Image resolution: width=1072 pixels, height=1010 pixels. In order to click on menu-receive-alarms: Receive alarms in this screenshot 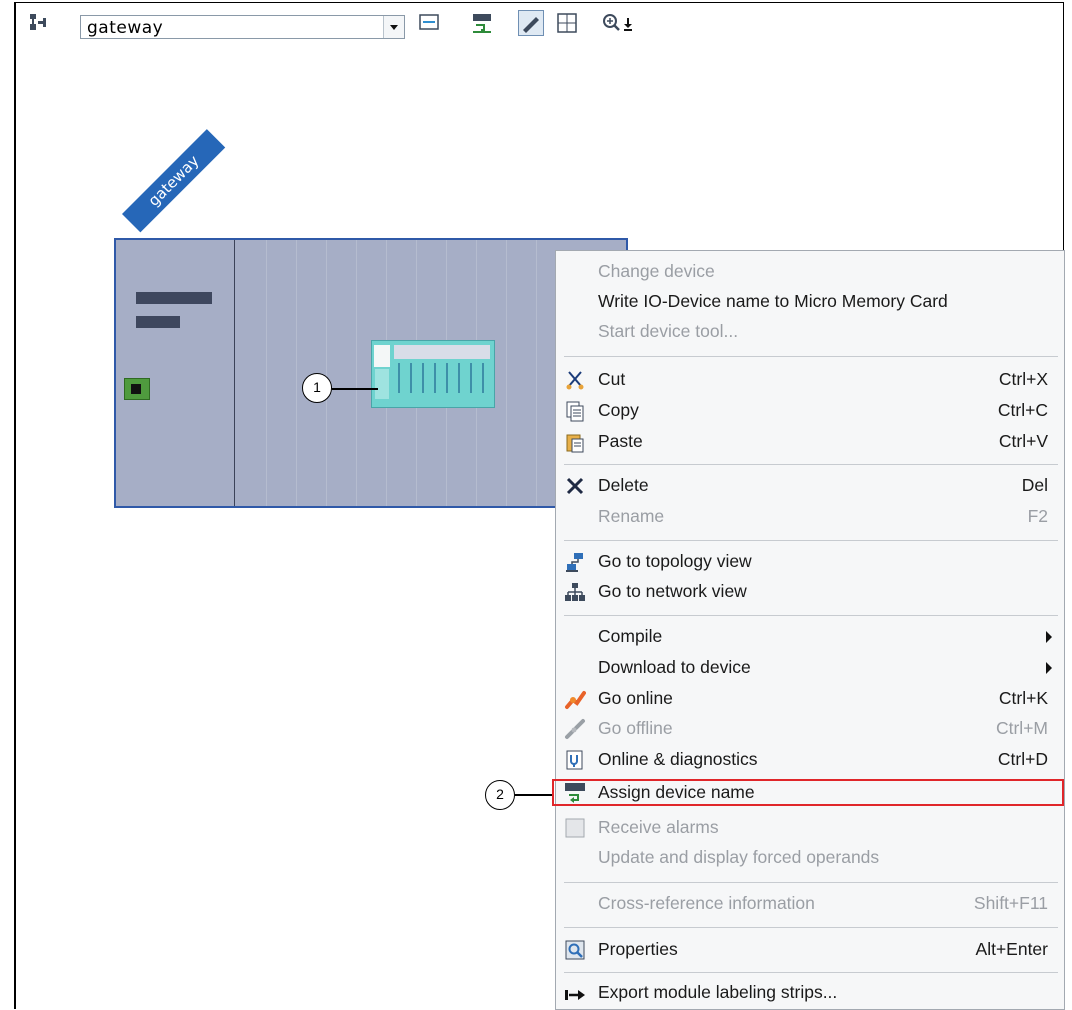, I will do `click(810, 828)`.